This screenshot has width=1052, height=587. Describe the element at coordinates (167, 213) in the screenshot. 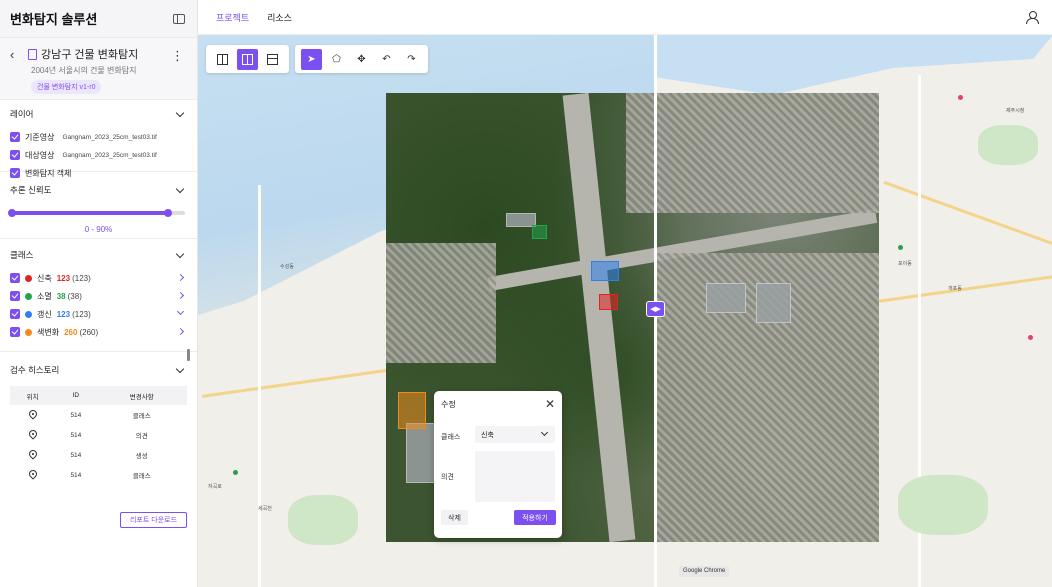

I see `slider-max-thumb` at that location.